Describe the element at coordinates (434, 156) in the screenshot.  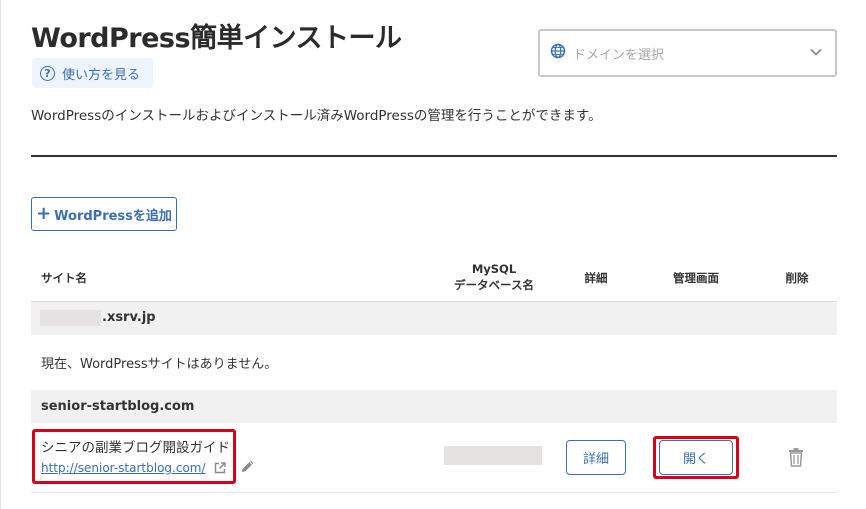
I see `header-divider` at that location.